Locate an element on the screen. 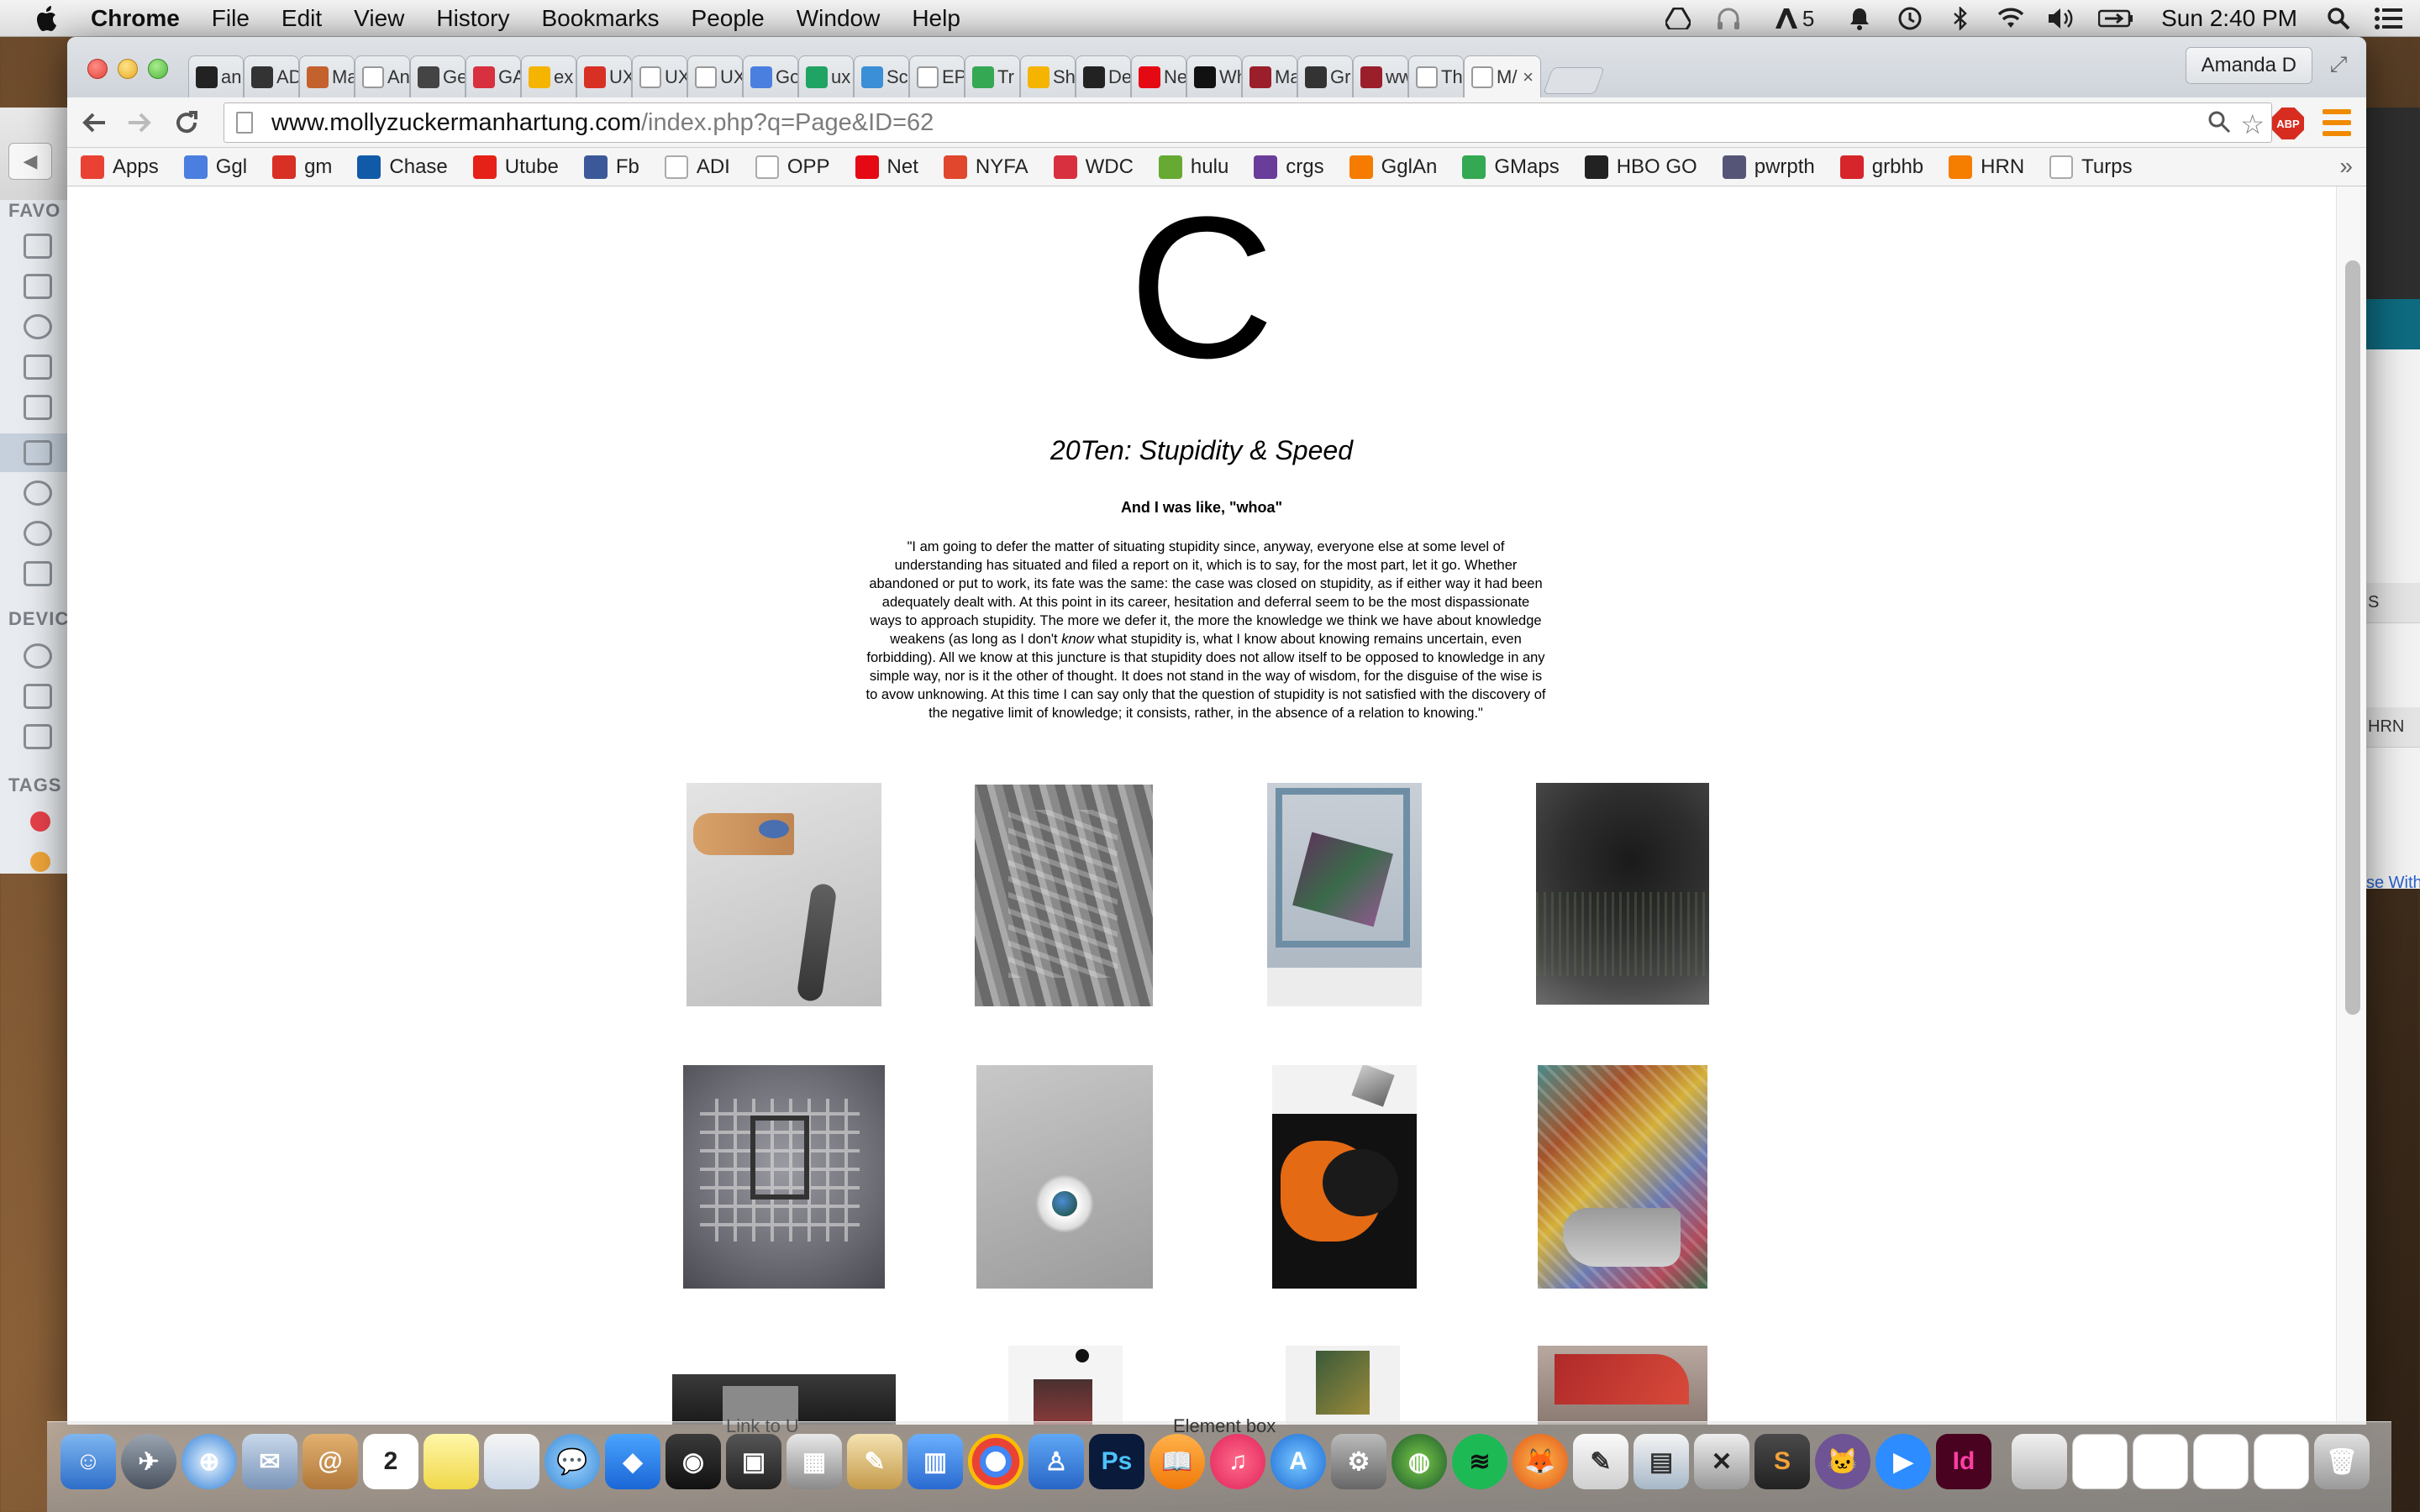  browser-tab: Sh is located at coordinates (1048, 76).